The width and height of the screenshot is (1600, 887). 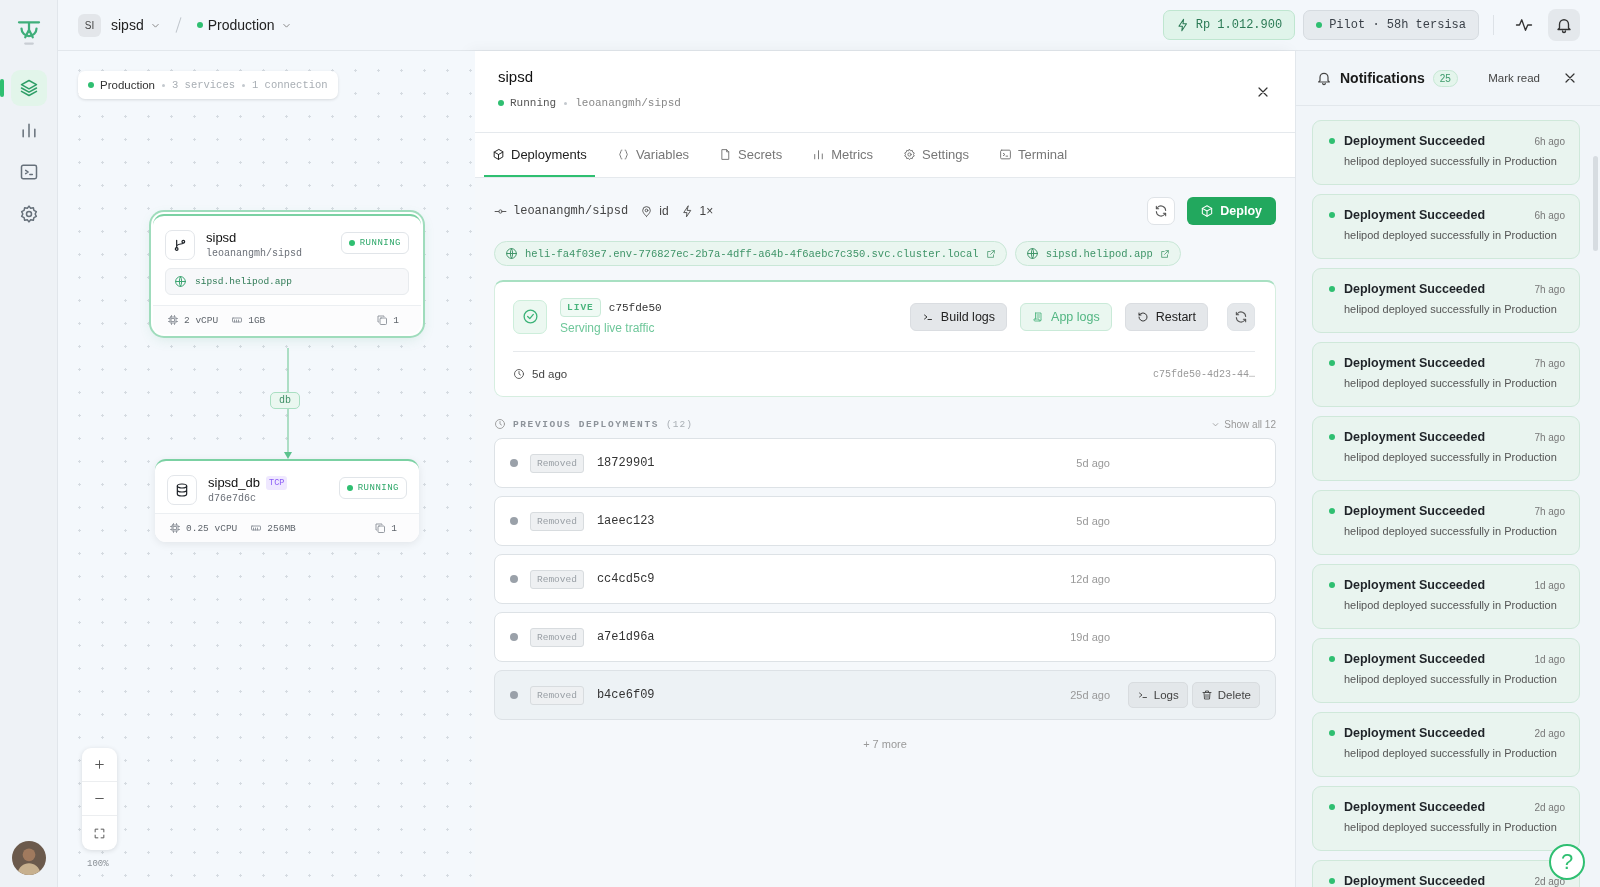 What do you see at coordinates (530, 316) in the screenshot?
I see `check-circle-icon` at bounding box center [530, 316].